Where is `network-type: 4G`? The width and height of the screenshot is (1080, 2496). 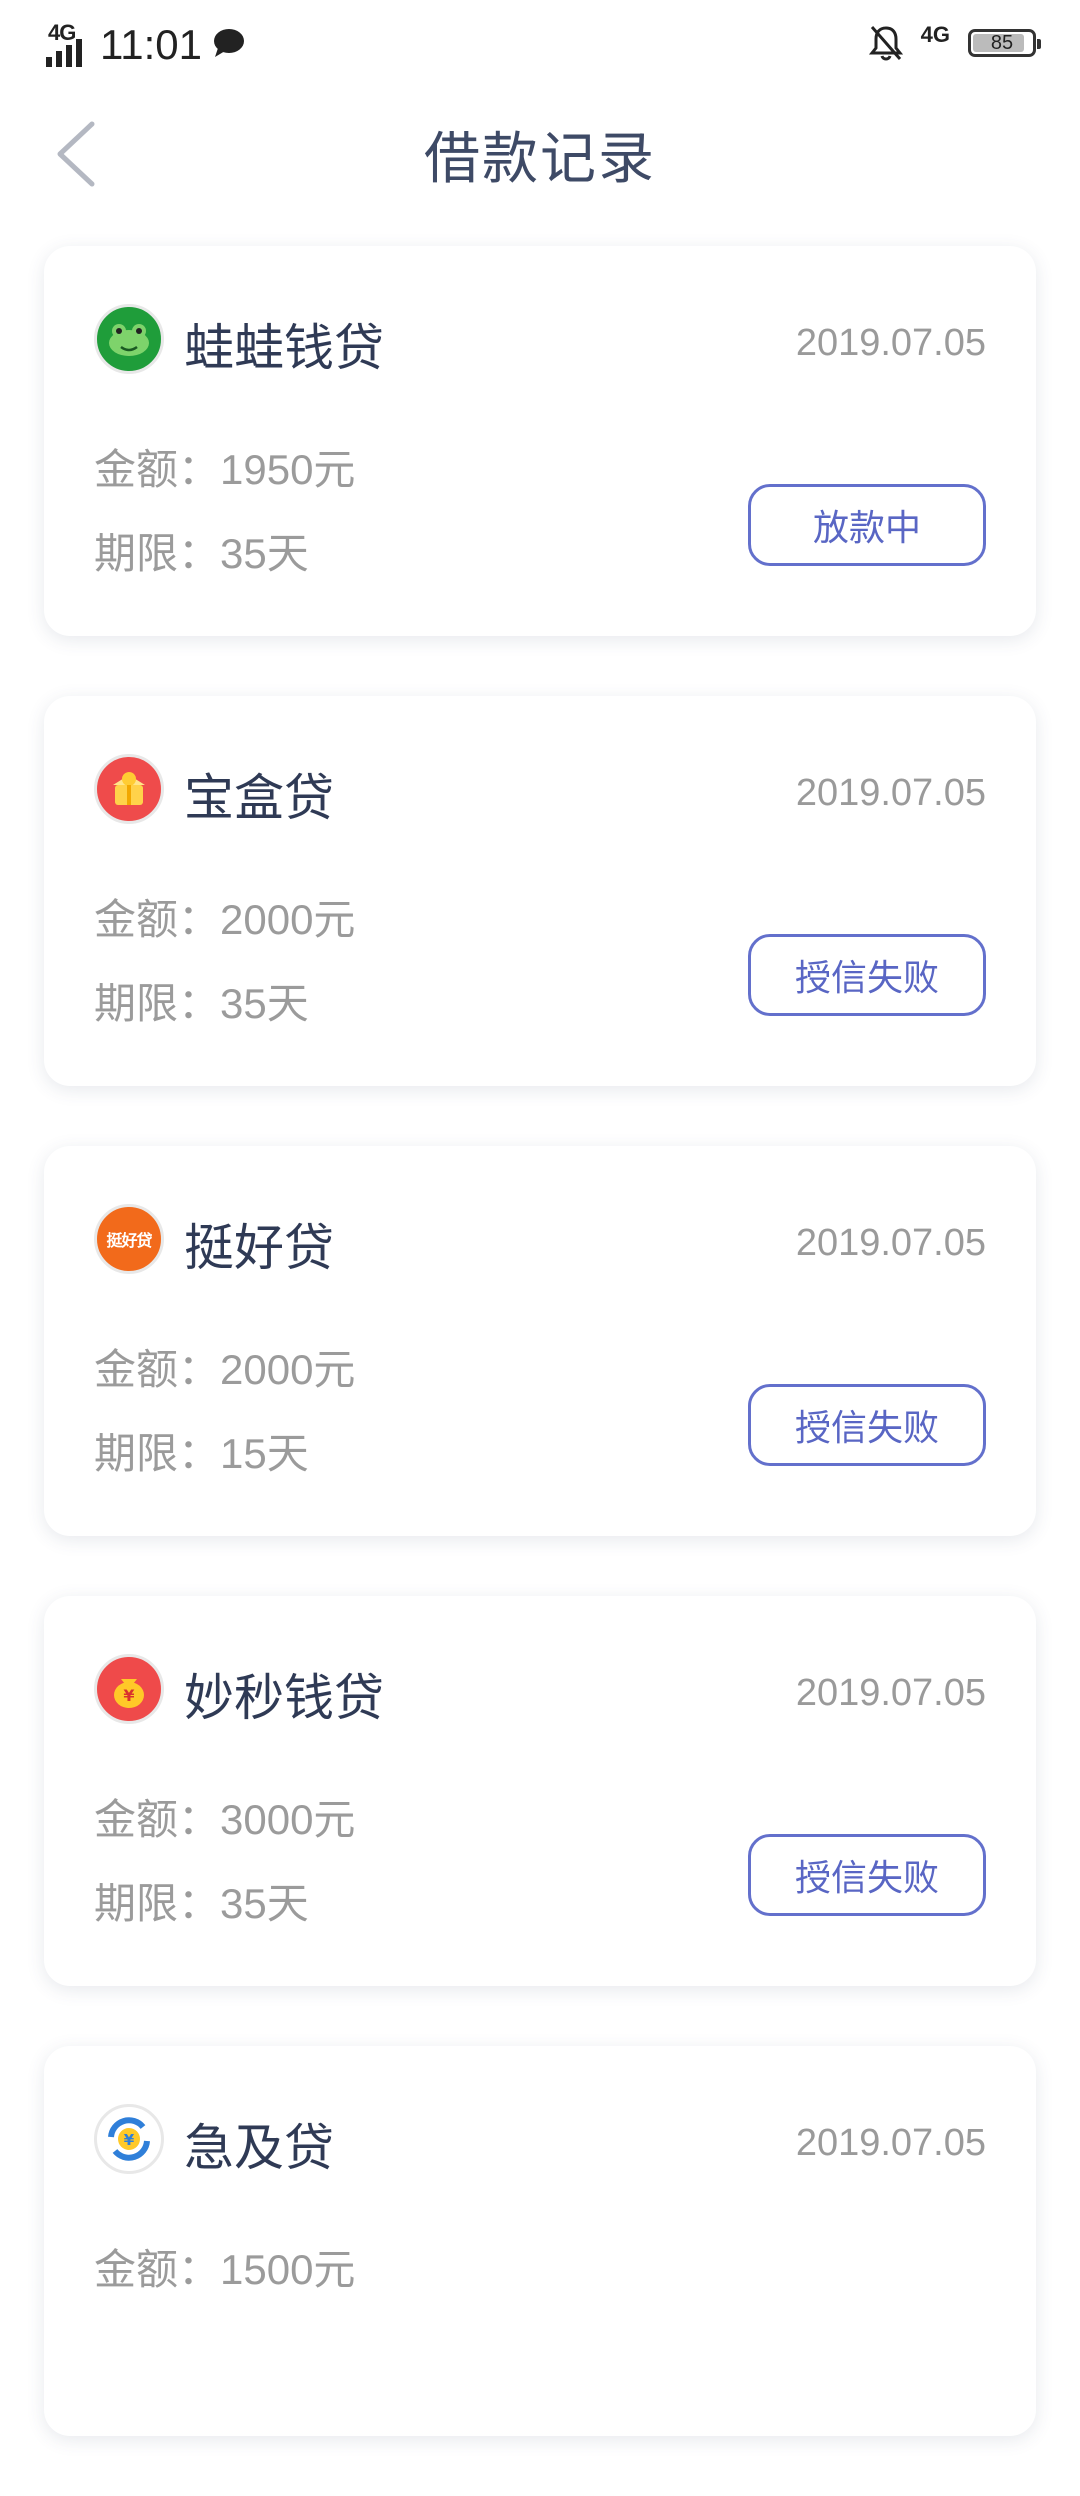
network-type: 4G is located at coordinates (62, 32).